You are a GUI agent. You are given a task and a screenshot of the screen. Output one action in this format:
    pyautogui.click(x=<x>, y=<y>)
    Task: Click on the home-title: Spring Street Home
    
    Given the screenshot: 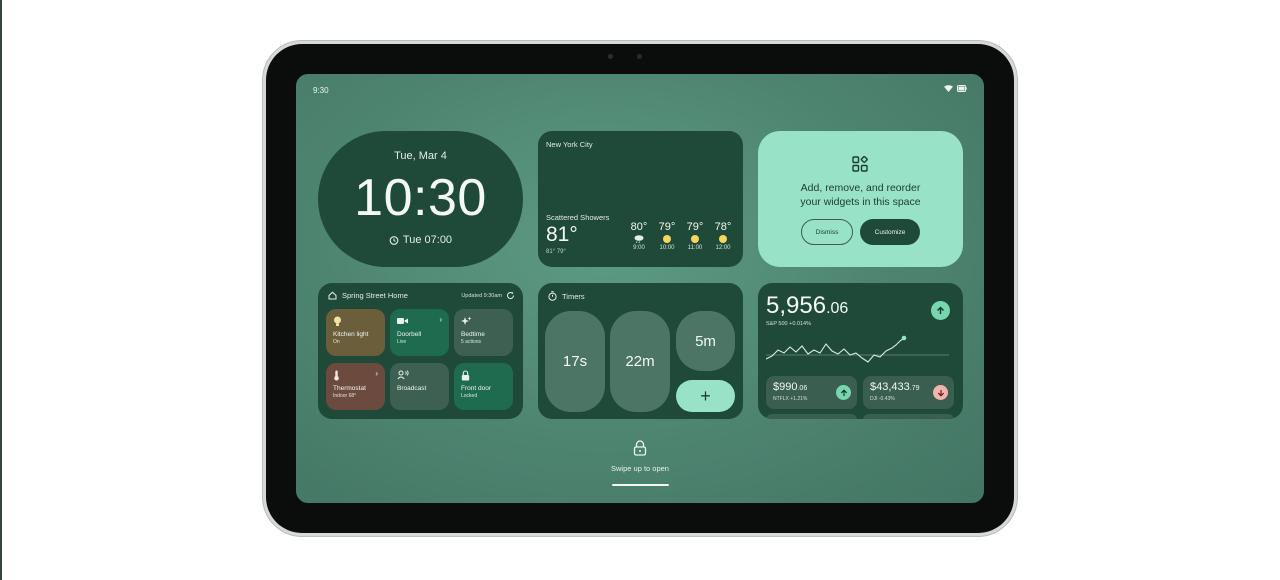 What is the action you would take?
    pyautogui.click(x=375, y=295)
    